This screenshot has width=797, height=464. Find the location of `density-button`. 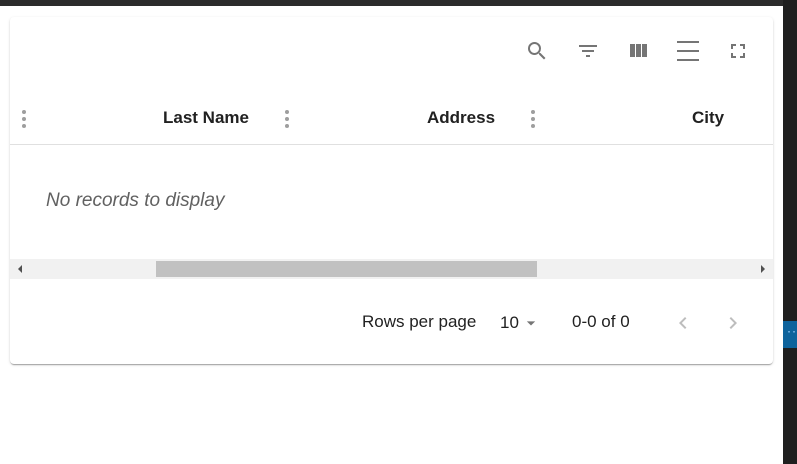

density-button is located at coordinates (688, 51).